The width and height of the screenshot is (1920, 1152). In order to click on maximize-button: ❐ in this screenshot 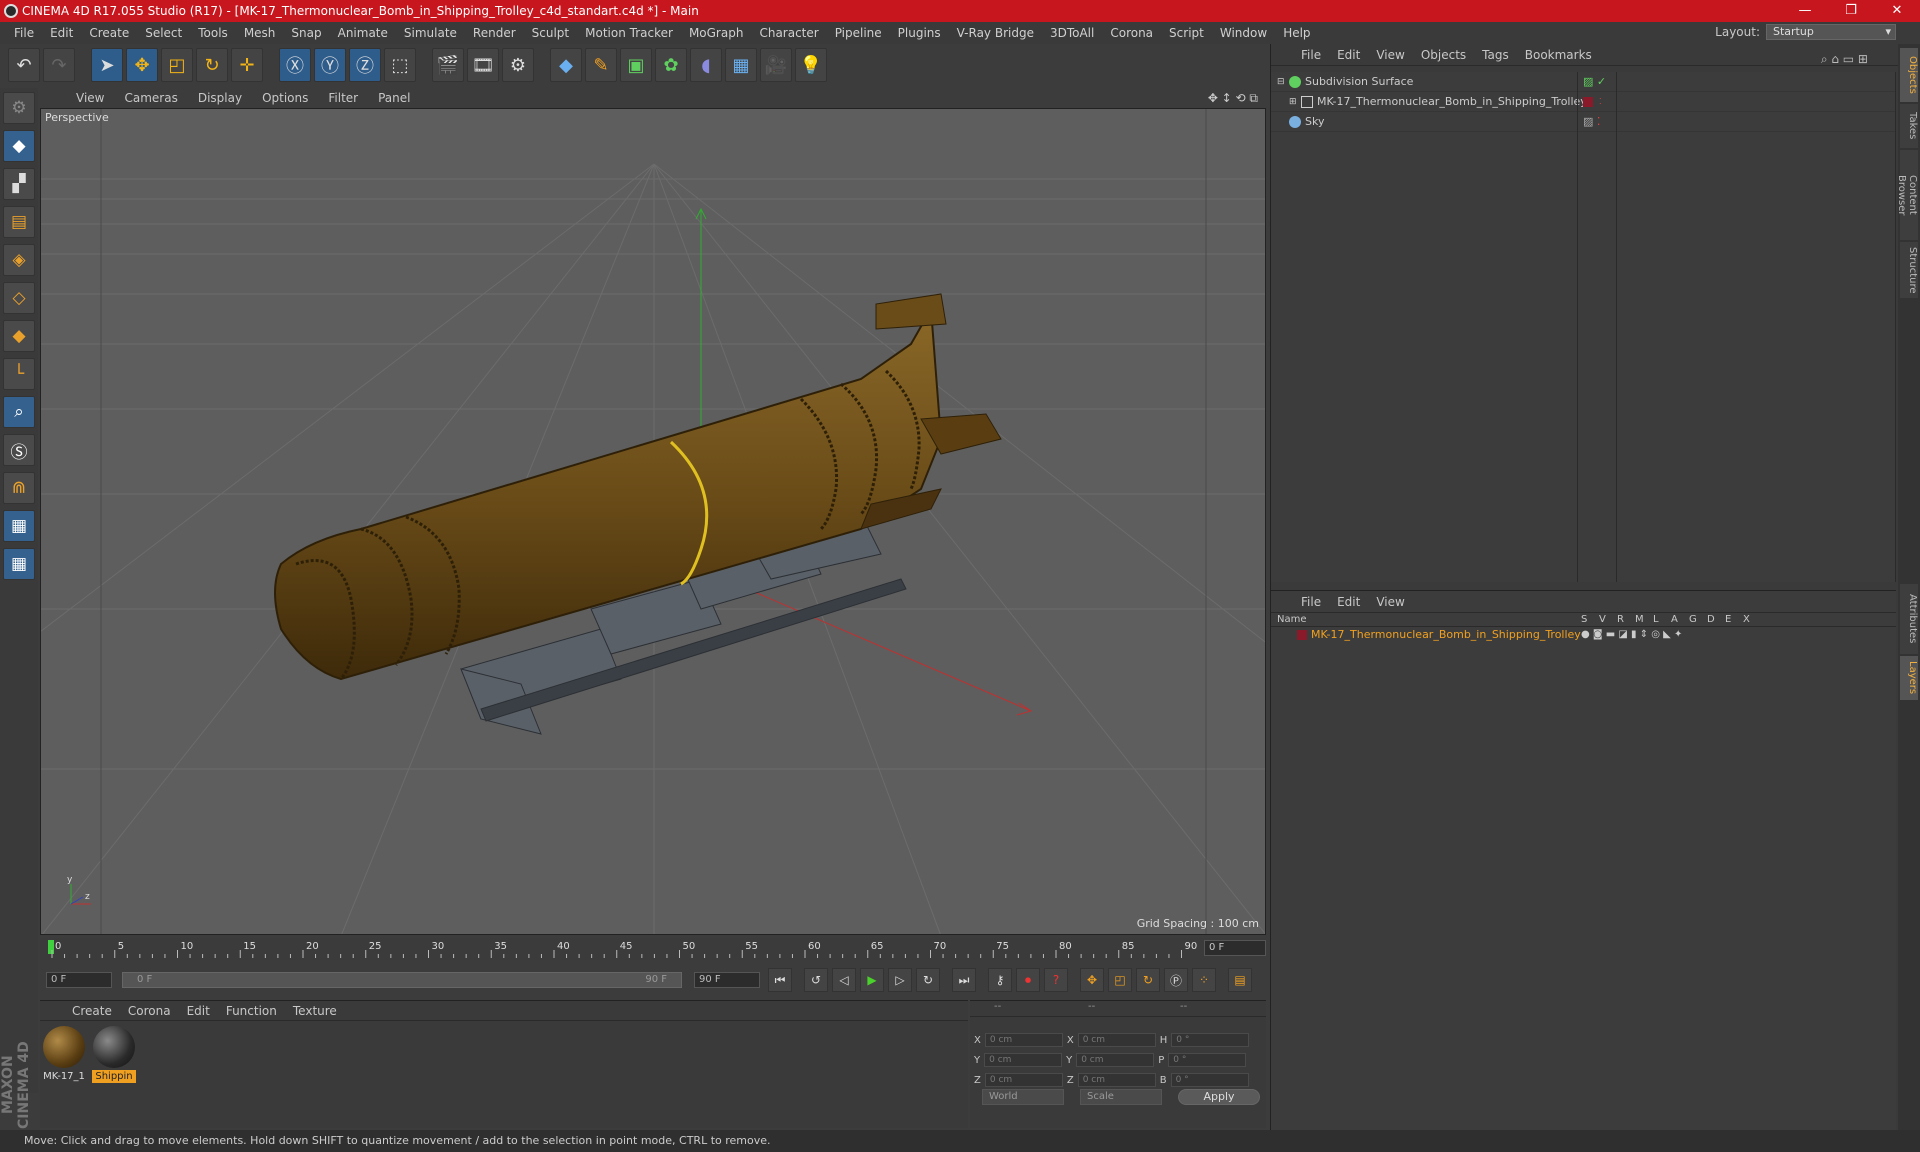, I will do `click(1851, 11)`.